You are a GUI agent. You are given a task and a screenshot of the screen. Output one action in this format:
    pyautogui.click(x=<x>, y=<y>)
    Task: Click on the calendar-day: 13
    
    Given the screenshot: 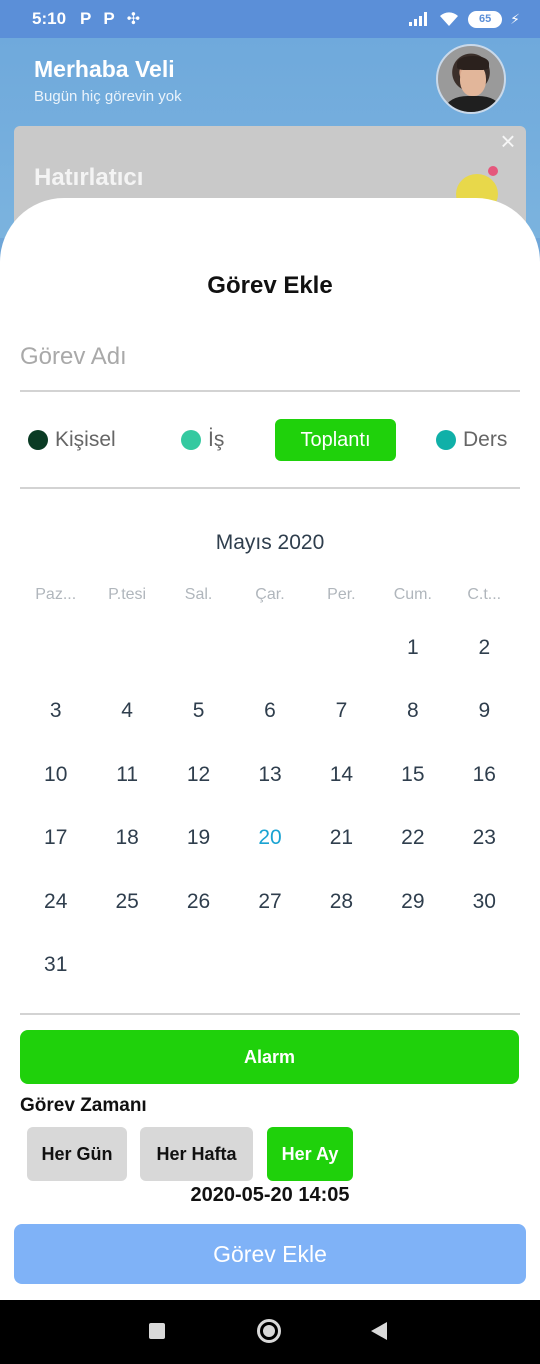 What is the action you would take?
    pyautogui.click(x=269, y=775)
    